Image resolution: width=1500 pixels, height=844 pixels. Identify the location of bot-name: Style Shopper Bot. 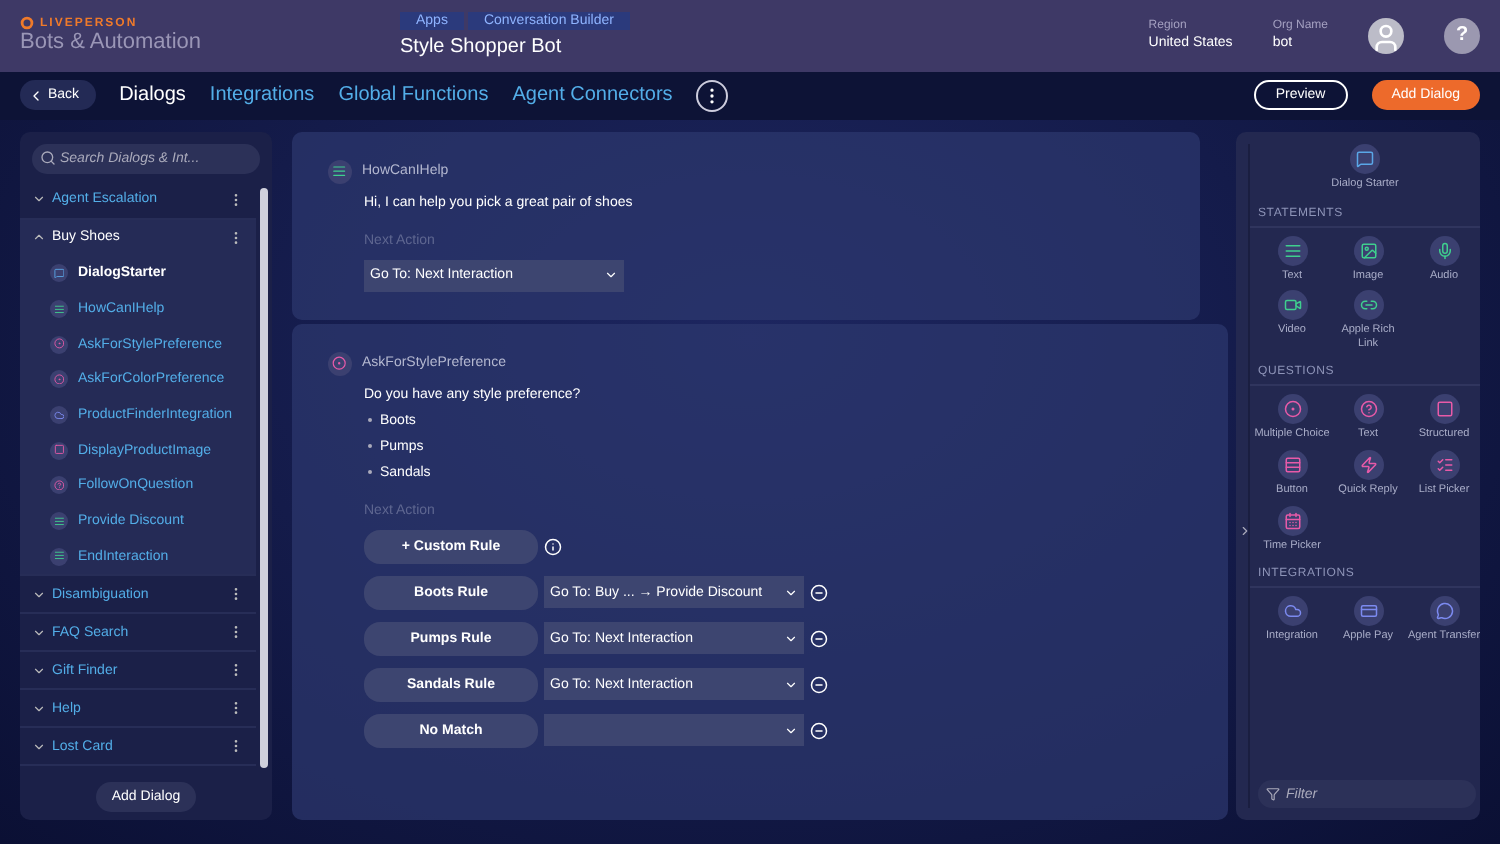
(482, 47).